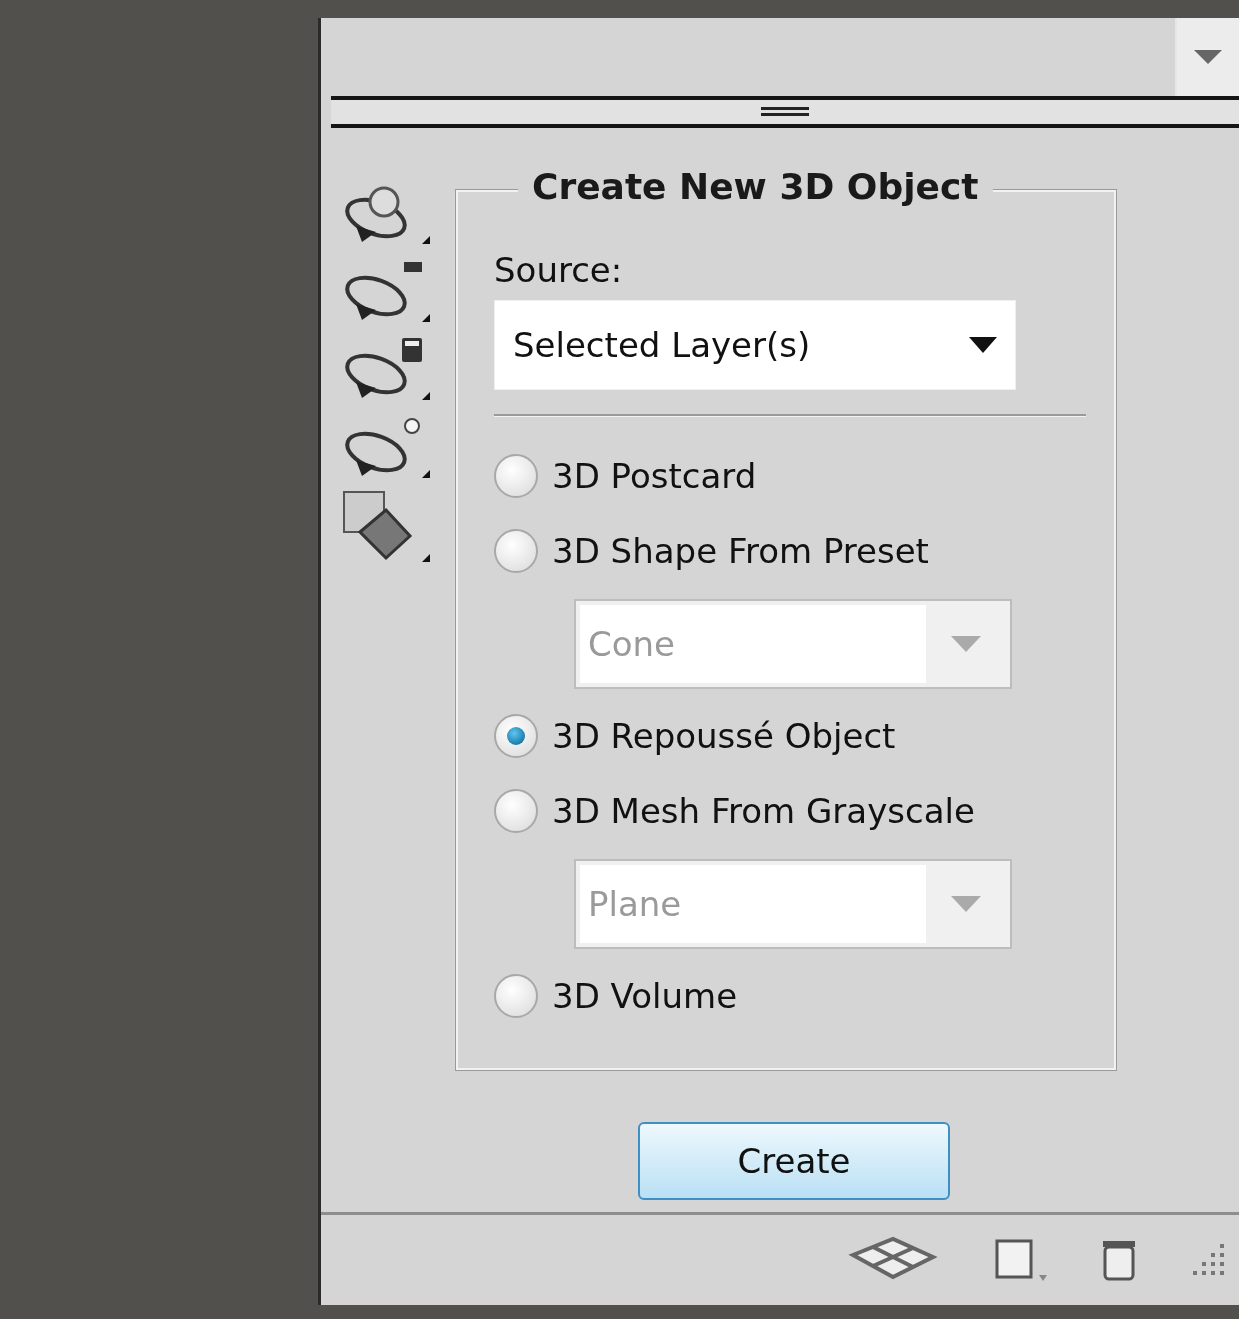  I want to click on create-button: Create, so click(794, 1161).